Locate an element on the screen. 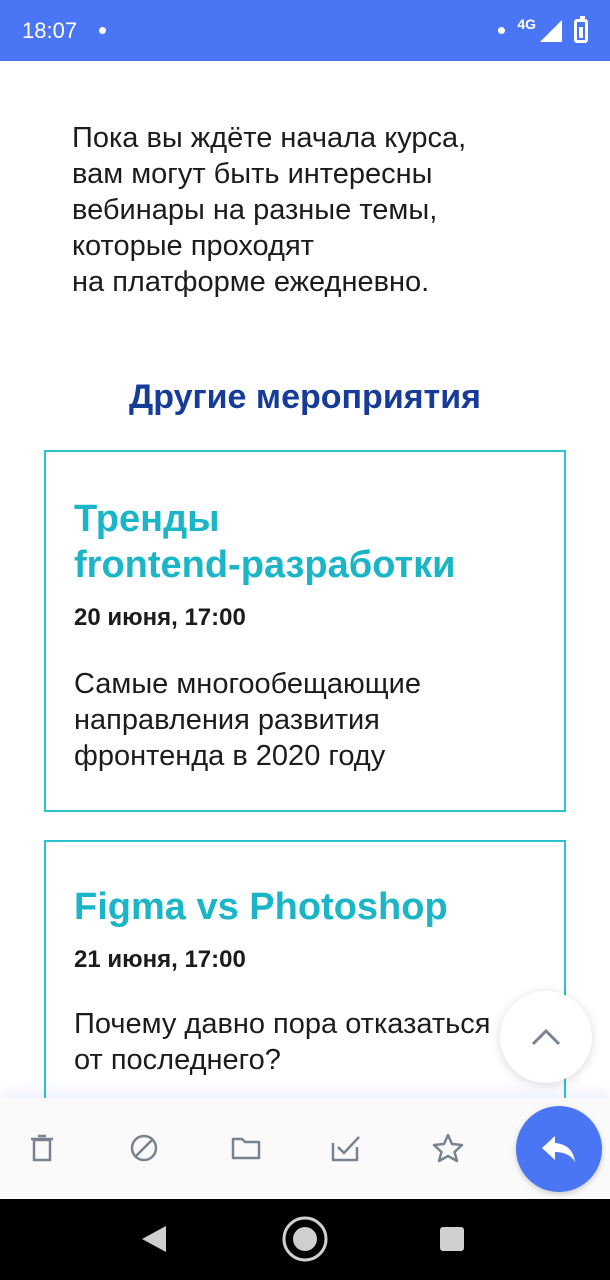 The width and height of the screenshot is (610, 1280). intro-line: Пока вы ждёте начала курса, is located at coordinates (269, 138).